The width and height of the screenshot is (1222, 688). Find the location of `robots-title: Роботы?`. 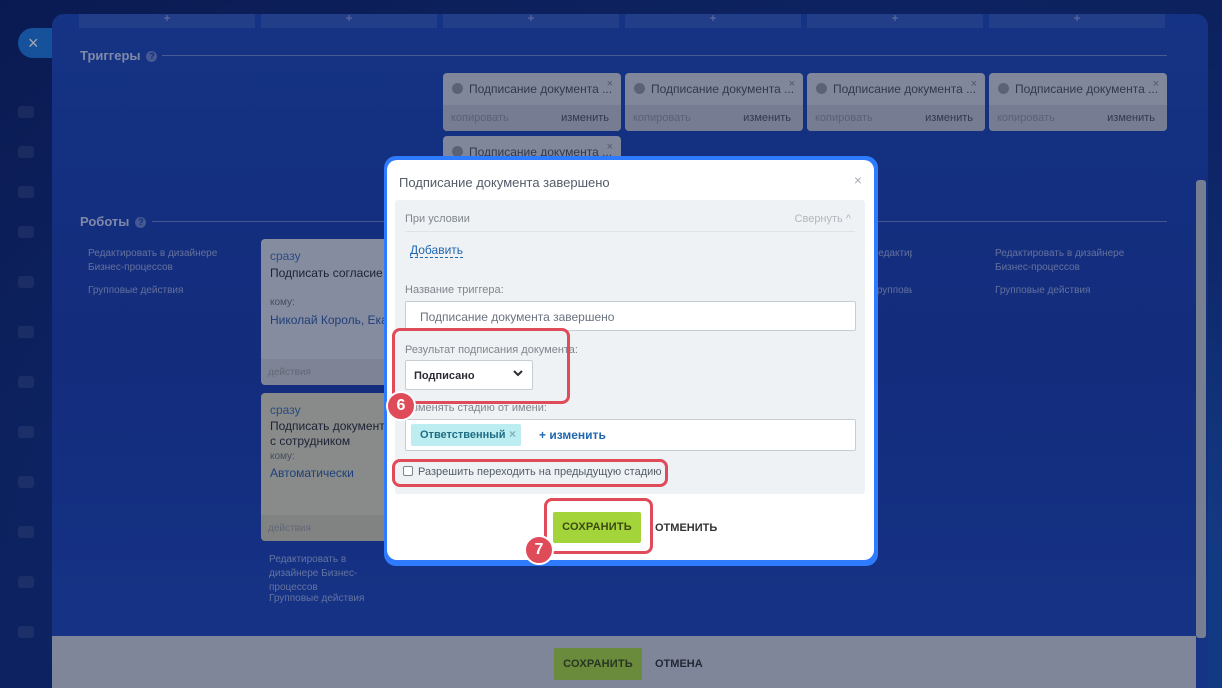

robots-title: Роботы? is located at coordinates (113, 221).